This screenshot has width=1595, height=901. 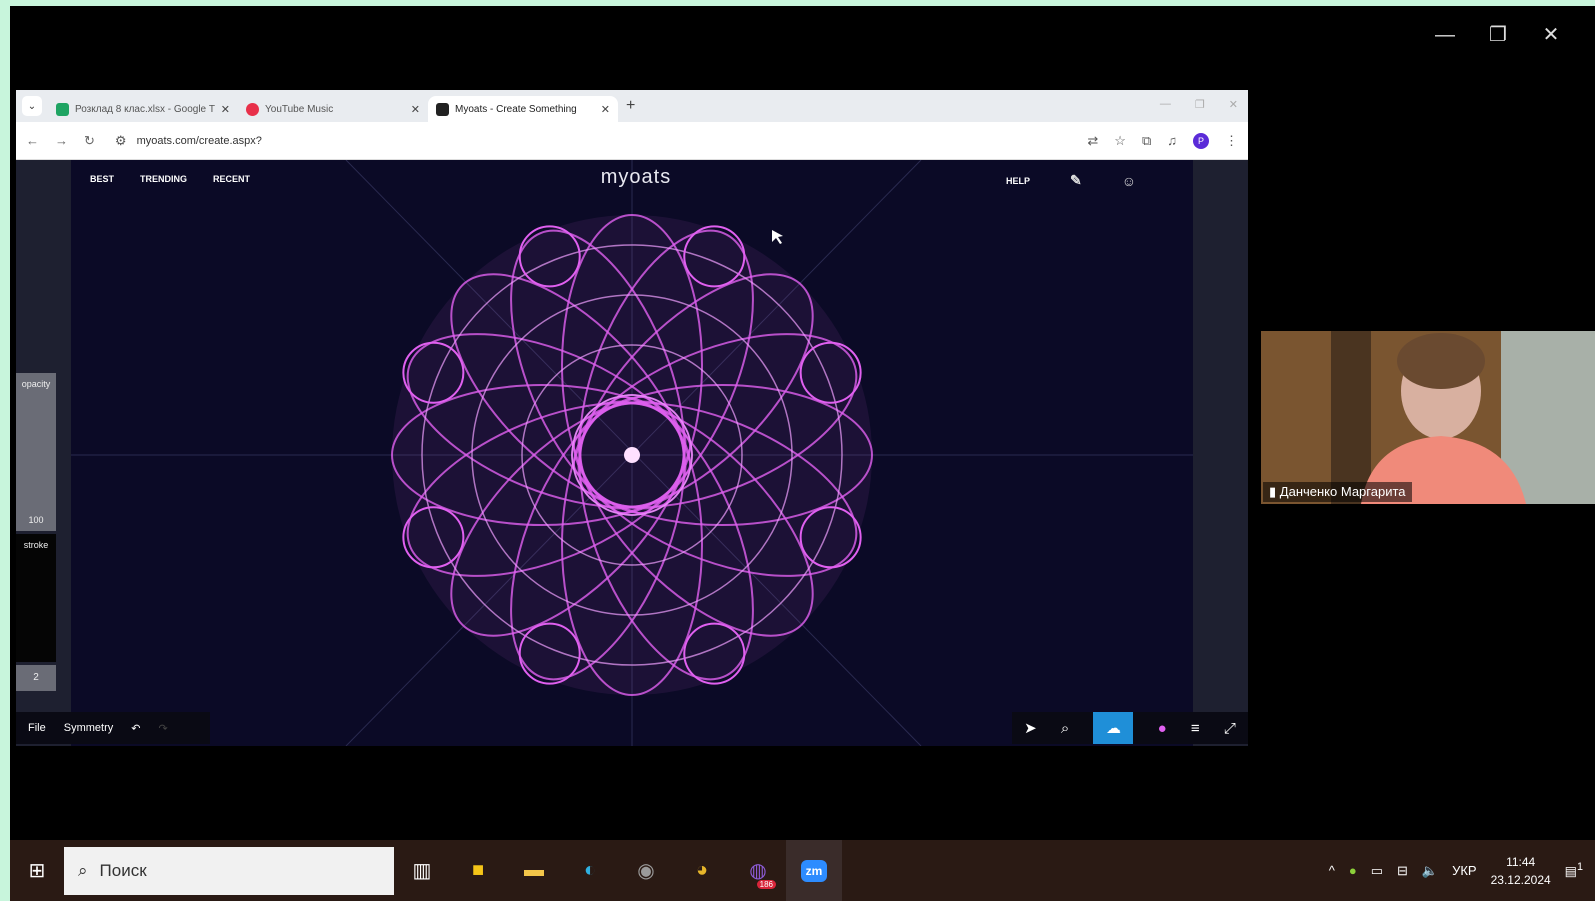 I want to click on select-arrow-icon: ➤, so click(x=1030, y=728).